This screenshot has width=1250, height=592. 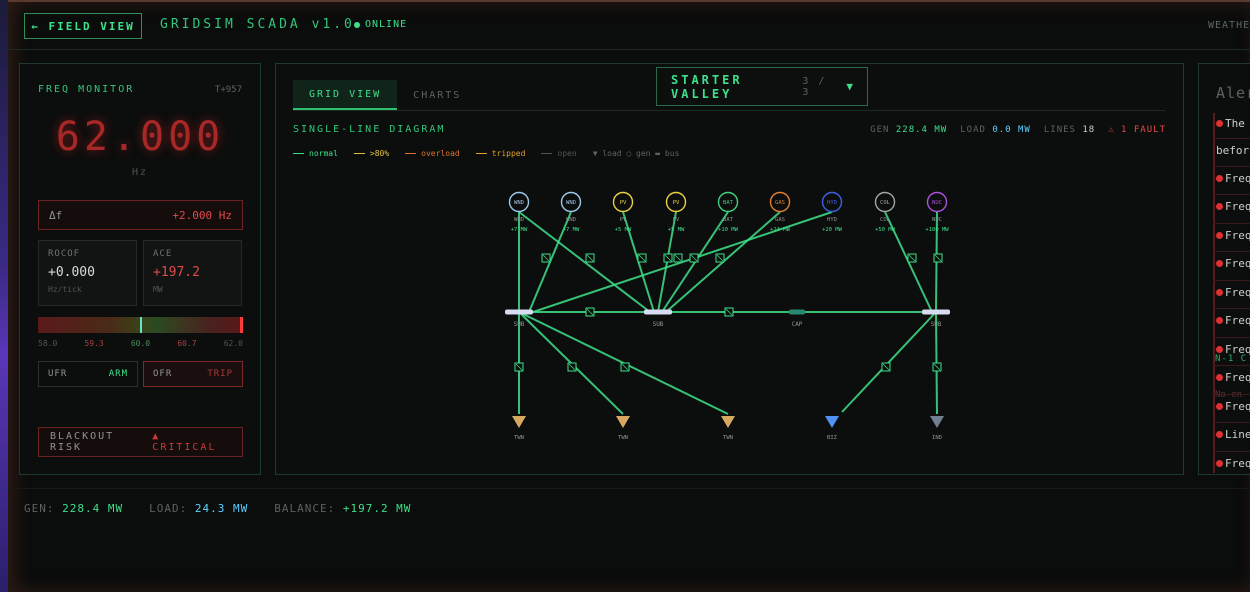 I want to click on rocof-card: ROCOF +0.000 Hz/tick, so click(x=87, y=273).